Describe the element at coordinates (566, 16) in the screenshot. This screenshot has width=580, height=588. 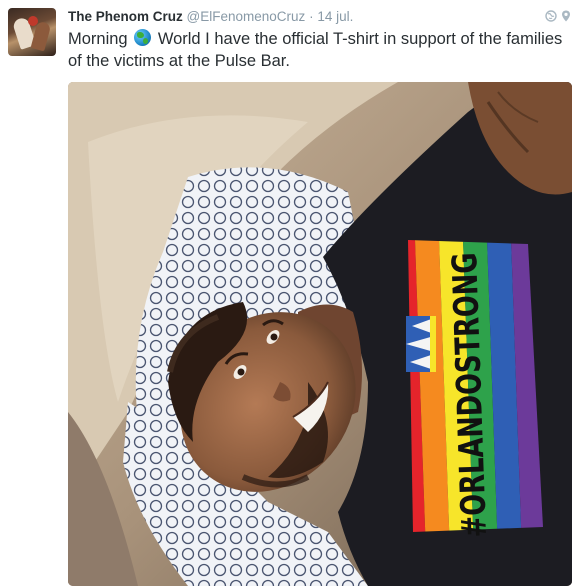
I see `location-pin-icon` at that location.